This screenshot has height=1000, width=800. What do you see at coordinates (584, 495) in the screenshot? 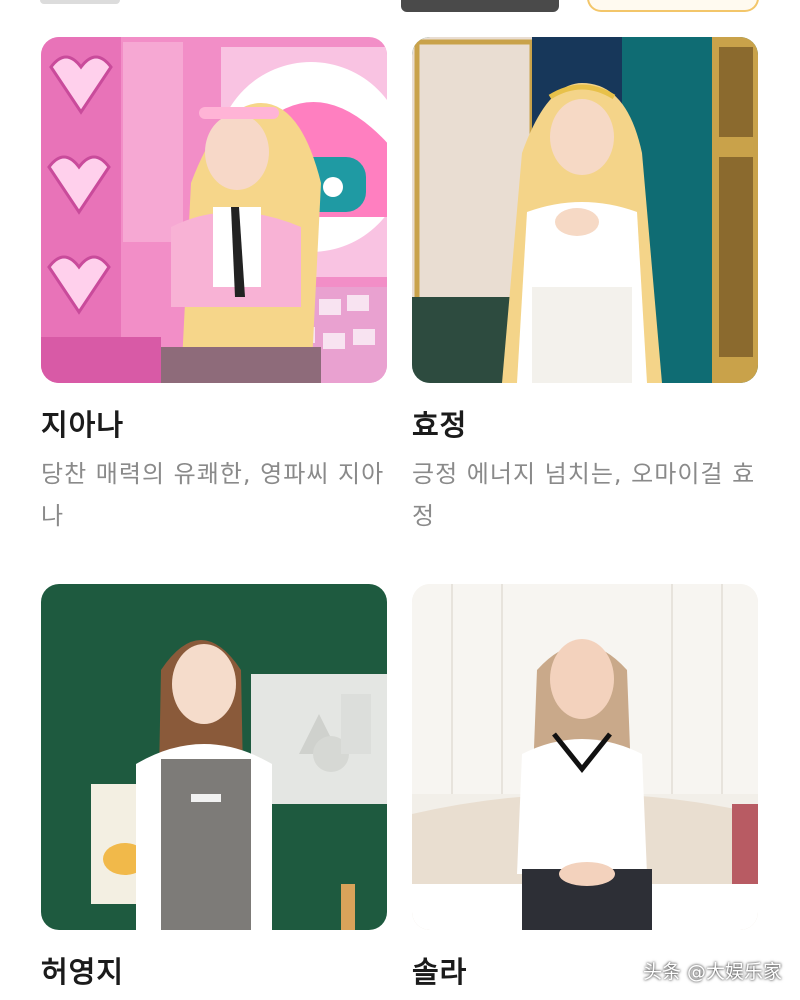
I see `profile-description: 긍정 에너지 넘치는, 오마이걸 효정` at bounding box center [584, 495].